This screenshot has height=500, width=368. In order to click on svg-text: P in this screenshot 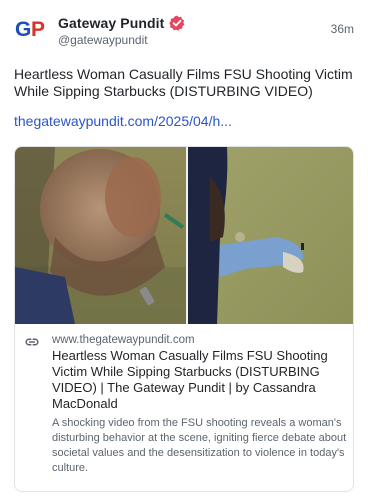, I will do `click(38, 29)`.